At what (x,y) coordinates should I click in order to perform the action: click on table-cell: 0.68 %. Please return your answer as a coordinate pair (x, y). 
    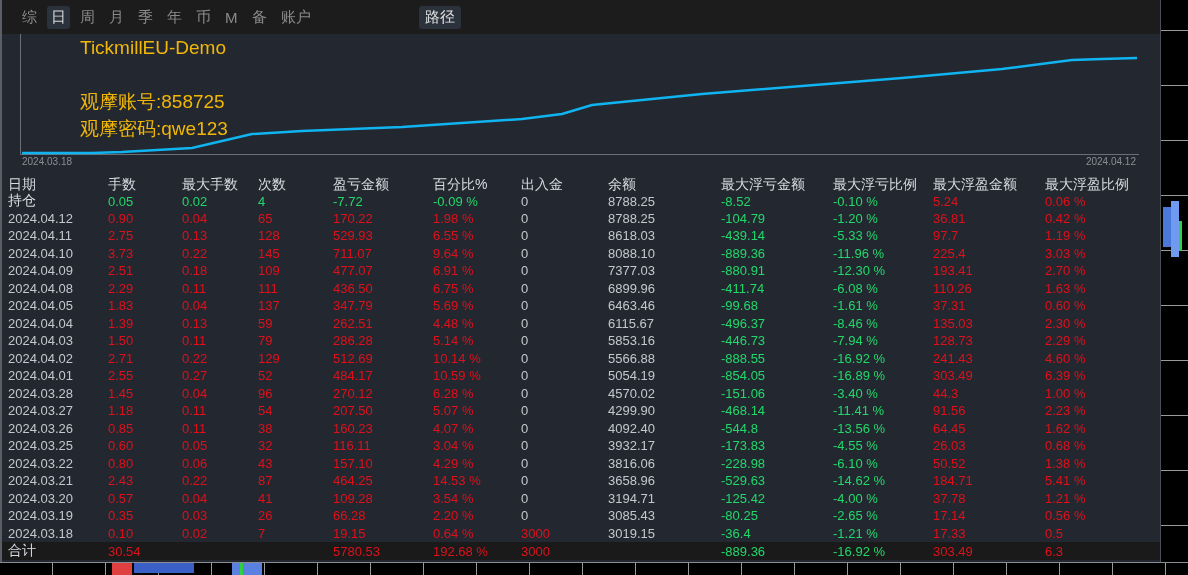
    Looking at the image, I should click on (1065, 446).